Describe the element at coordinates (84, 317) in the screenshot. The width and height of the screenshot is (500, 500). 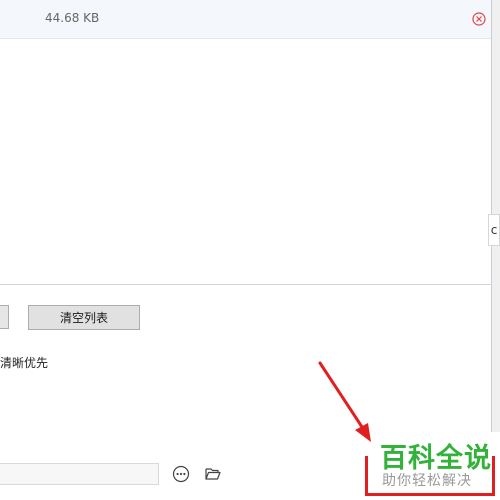
I see `clear-list-button: 清空列表` at that location.